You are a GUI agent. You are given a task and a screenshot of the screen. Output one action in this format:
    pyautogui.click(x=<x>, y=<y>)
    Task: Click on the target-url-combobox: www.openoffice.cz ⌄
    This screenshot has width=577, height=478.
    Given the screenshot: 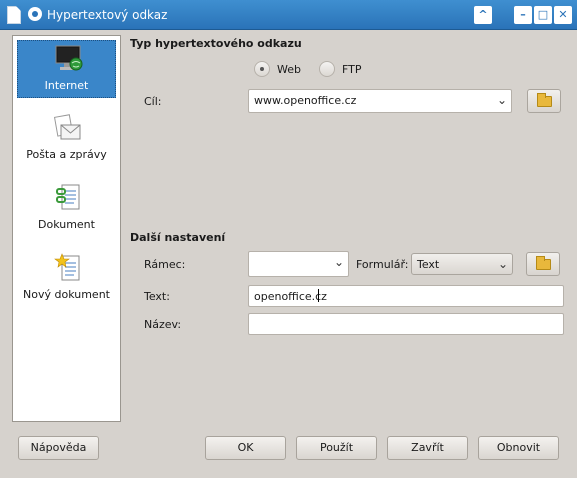 What is the action you would take?
    pyautogui.click(x=380, y=101)
    